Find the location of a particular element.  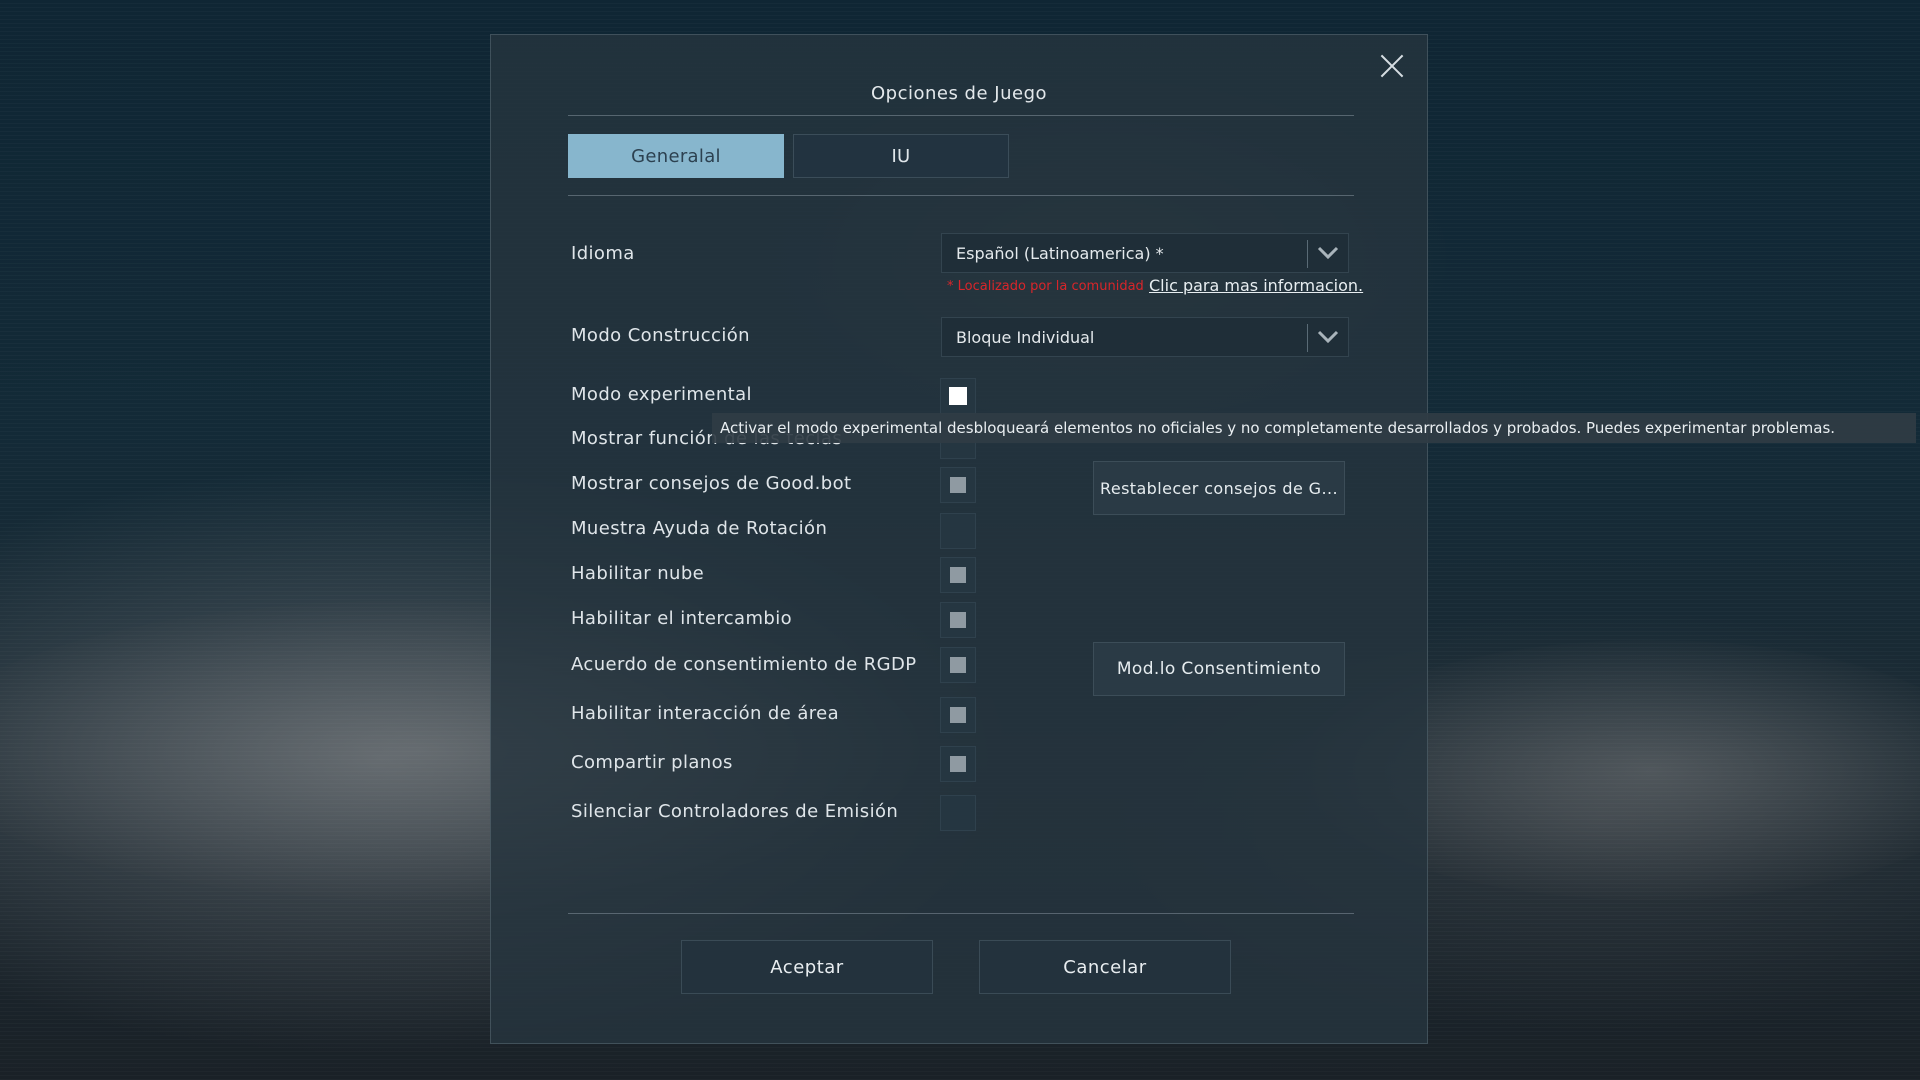

share-blueprints-label: Compartir planos is located at coordinates (652, 762).